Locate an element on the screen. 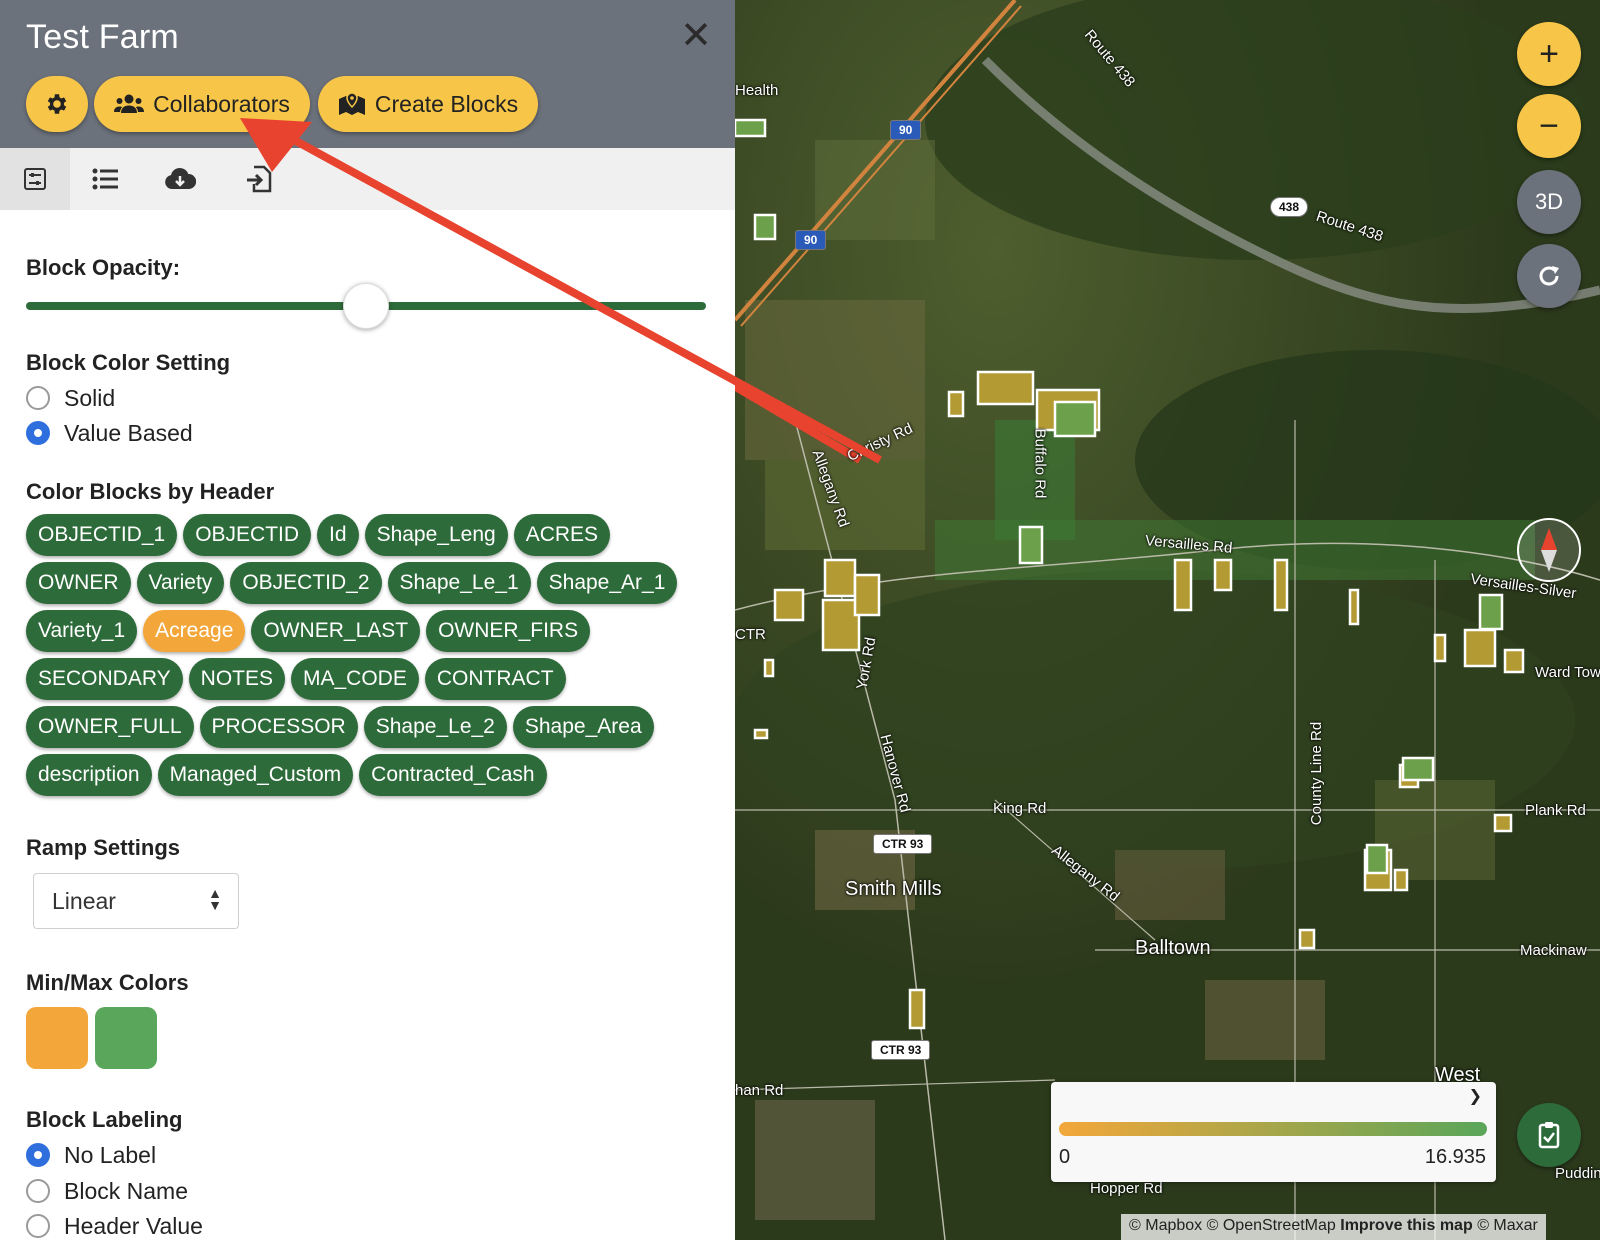 The image size is (1600, 1240). compass-icon is located at coordinates (1549, 550).